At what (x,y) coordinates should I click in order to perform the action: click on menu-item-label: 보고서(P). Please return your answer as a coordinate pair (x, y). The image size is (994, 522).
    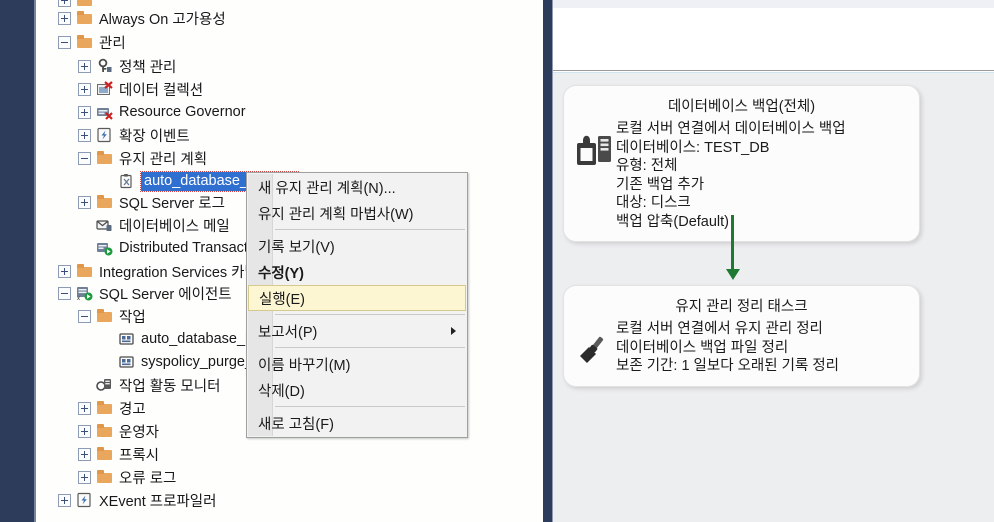
    Looking at the image, I should click on (288, 332).